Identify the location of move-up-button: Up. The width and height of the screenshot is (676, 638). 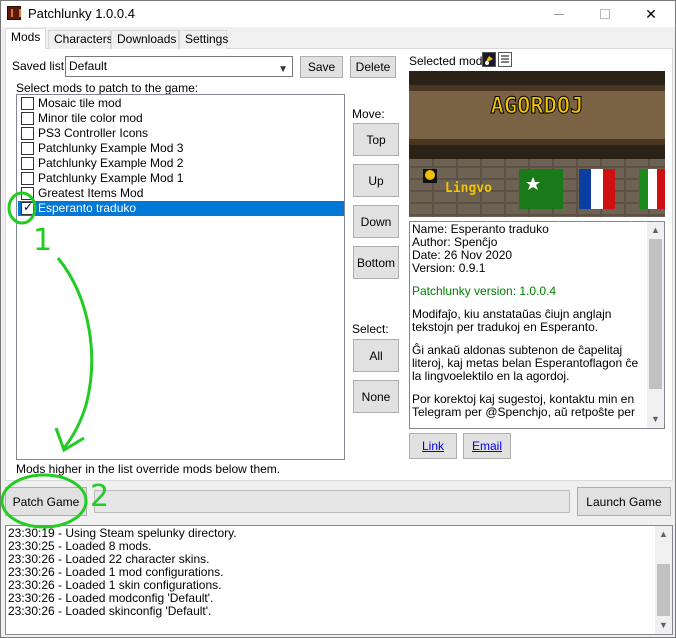
(376, 180).